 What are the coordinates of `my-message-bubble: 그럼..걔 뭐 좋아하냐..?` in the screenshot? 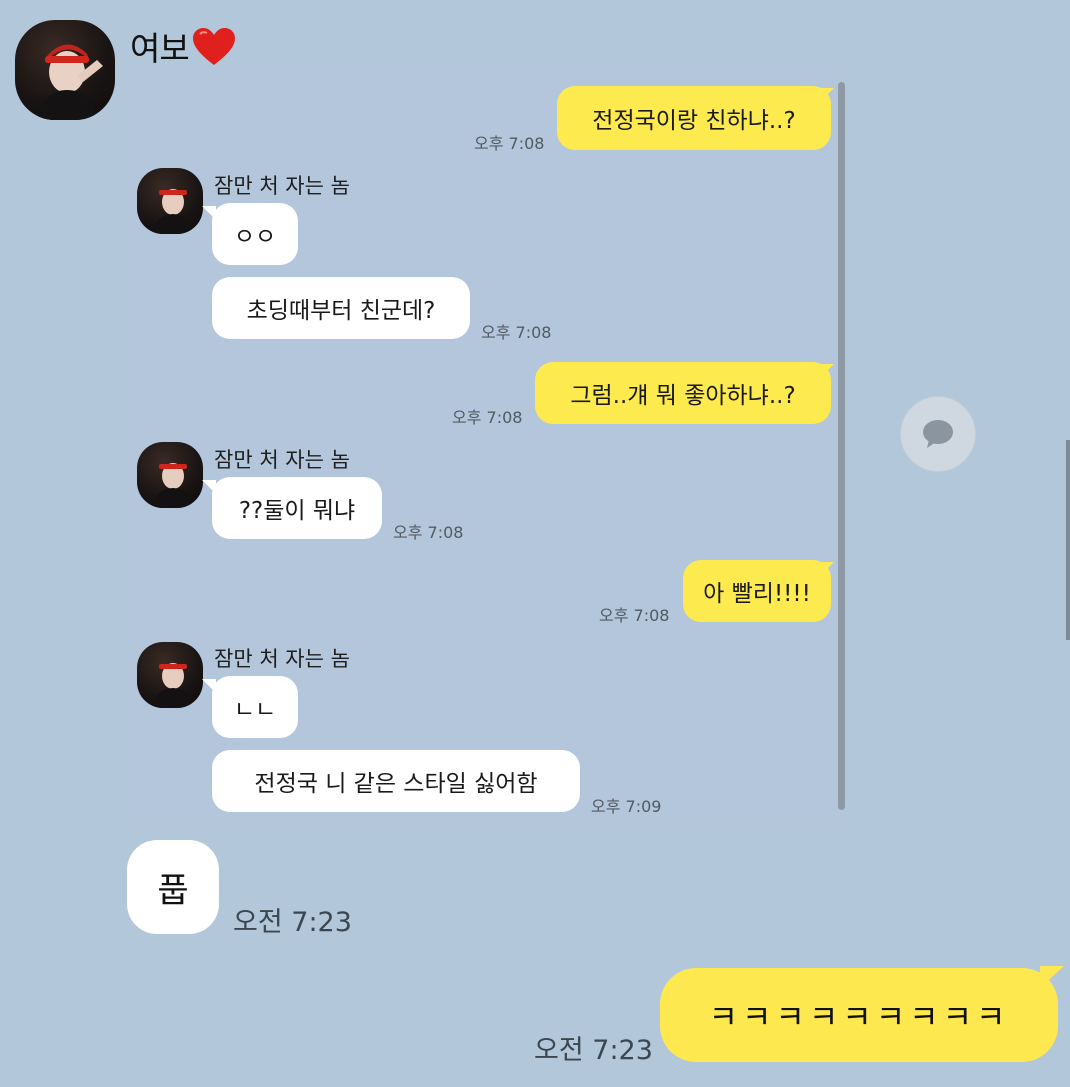 It's located at (683, 393).